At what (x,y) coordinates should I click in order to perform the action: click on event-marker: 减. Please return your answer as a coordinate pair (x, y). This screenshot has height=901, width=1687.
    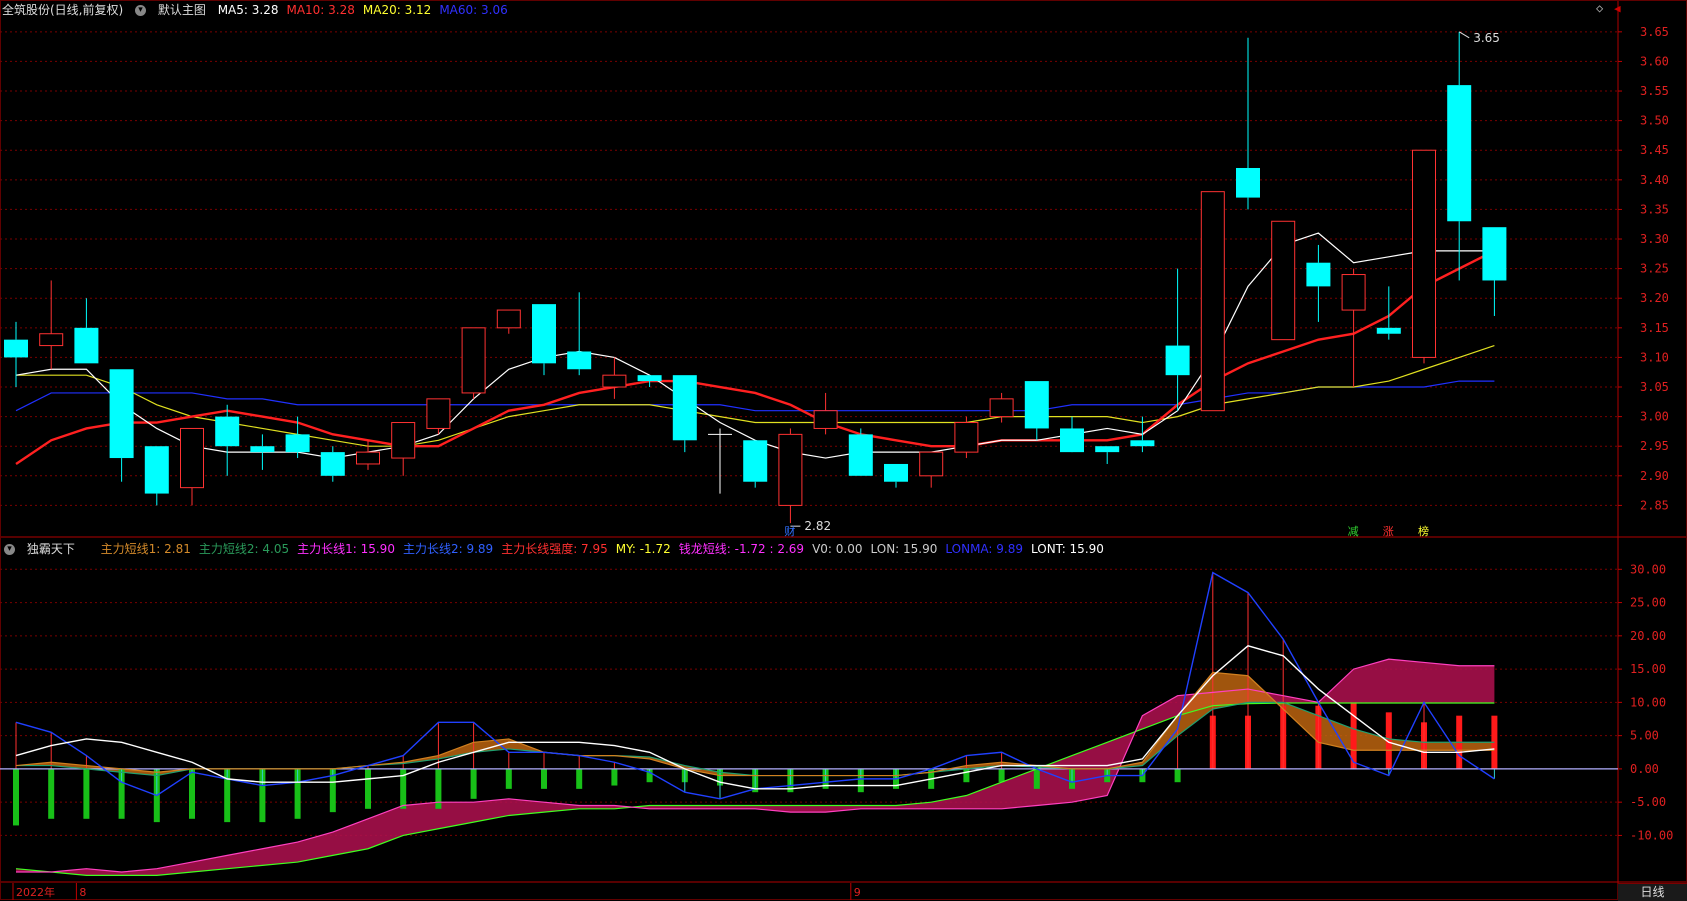
    Looking at the image, I should click on (1353, 531).